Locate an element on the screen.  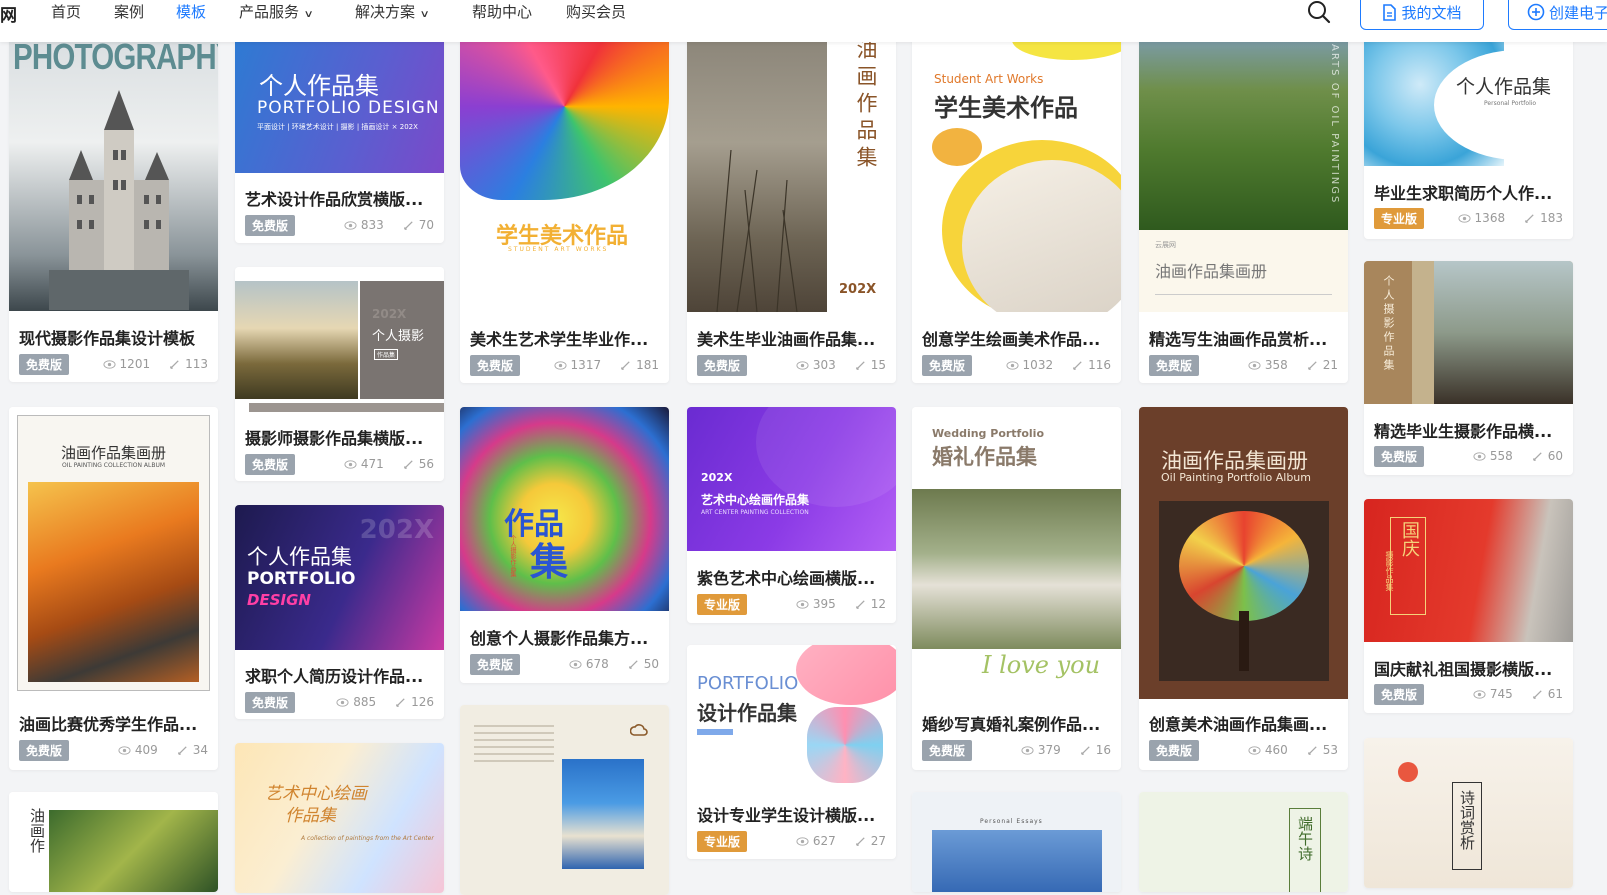
template-thumbnail: Wedding Portfolio 婚礼作品集 I love you is located at coordinates (1016, 553).